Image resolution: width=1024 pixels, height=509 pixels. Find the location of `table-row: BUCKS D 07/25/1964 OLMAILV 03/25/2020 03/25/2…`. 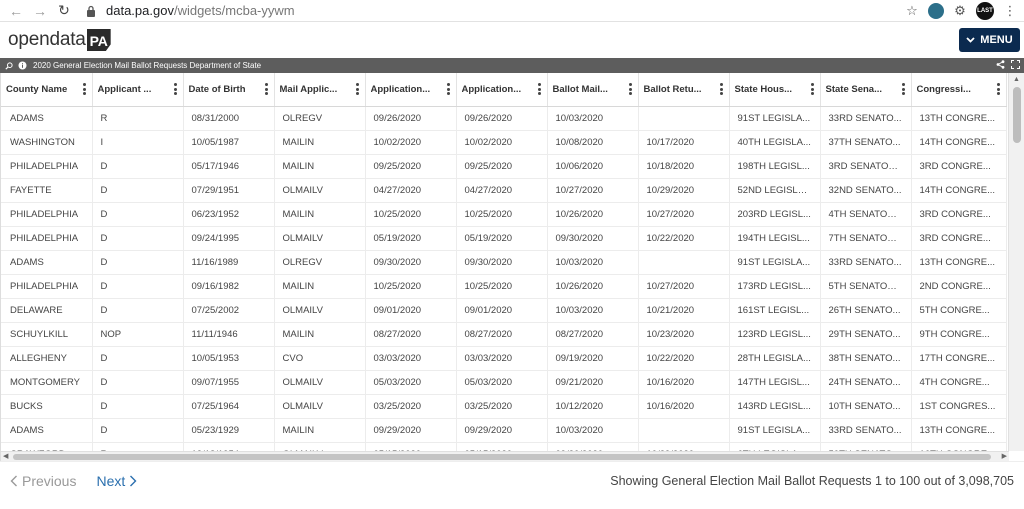

table-row: BUCKS D 07/25/1964 OLMAILV 03/25/2020 03/25/2… is located at coordinates (504, 406).